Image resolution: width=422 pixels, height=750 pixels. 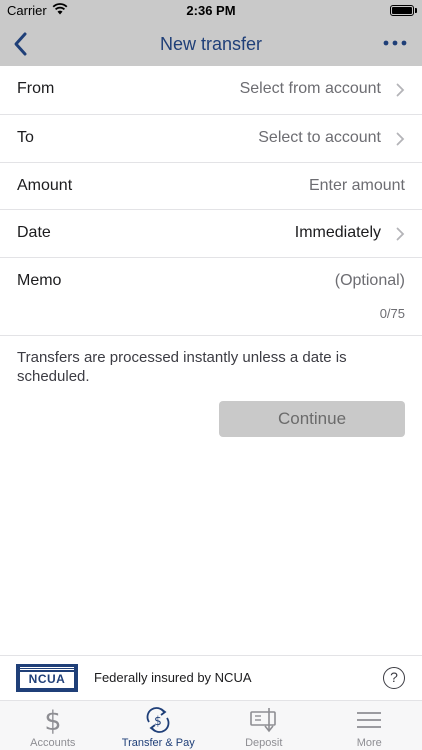 What do you see at coordinates (211, 90) in the screenshot?
I see `from-row: From Select from account` at bounding box center [211, 90].